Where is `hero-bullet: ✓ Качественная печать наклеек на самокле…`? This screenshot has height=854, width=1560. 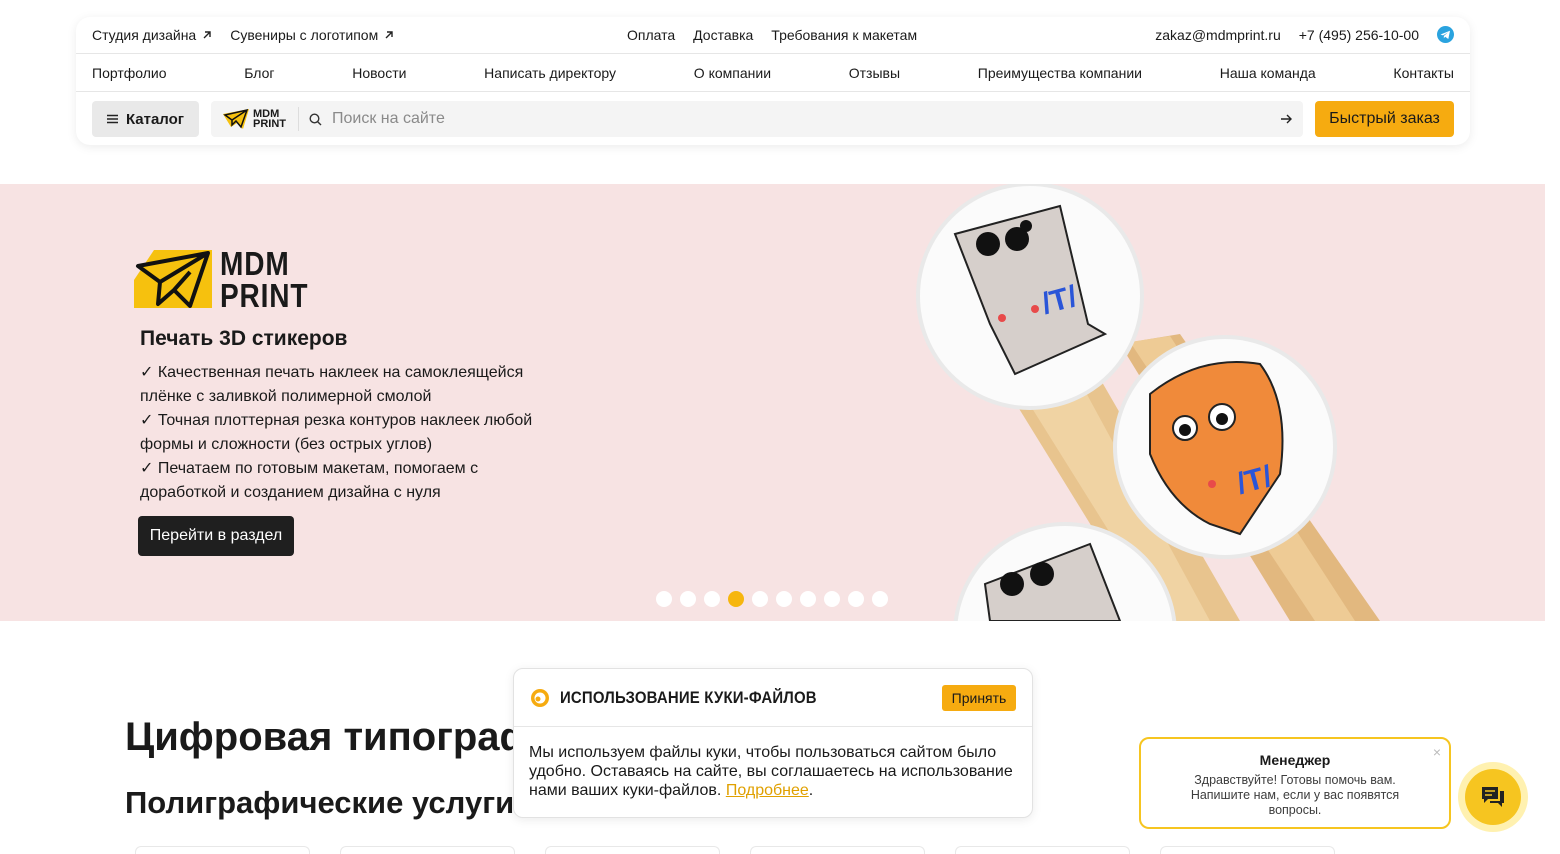 hero-bullet: ✓ Качественная печать наклеек на самокле… is located at coordinates (332, 384).